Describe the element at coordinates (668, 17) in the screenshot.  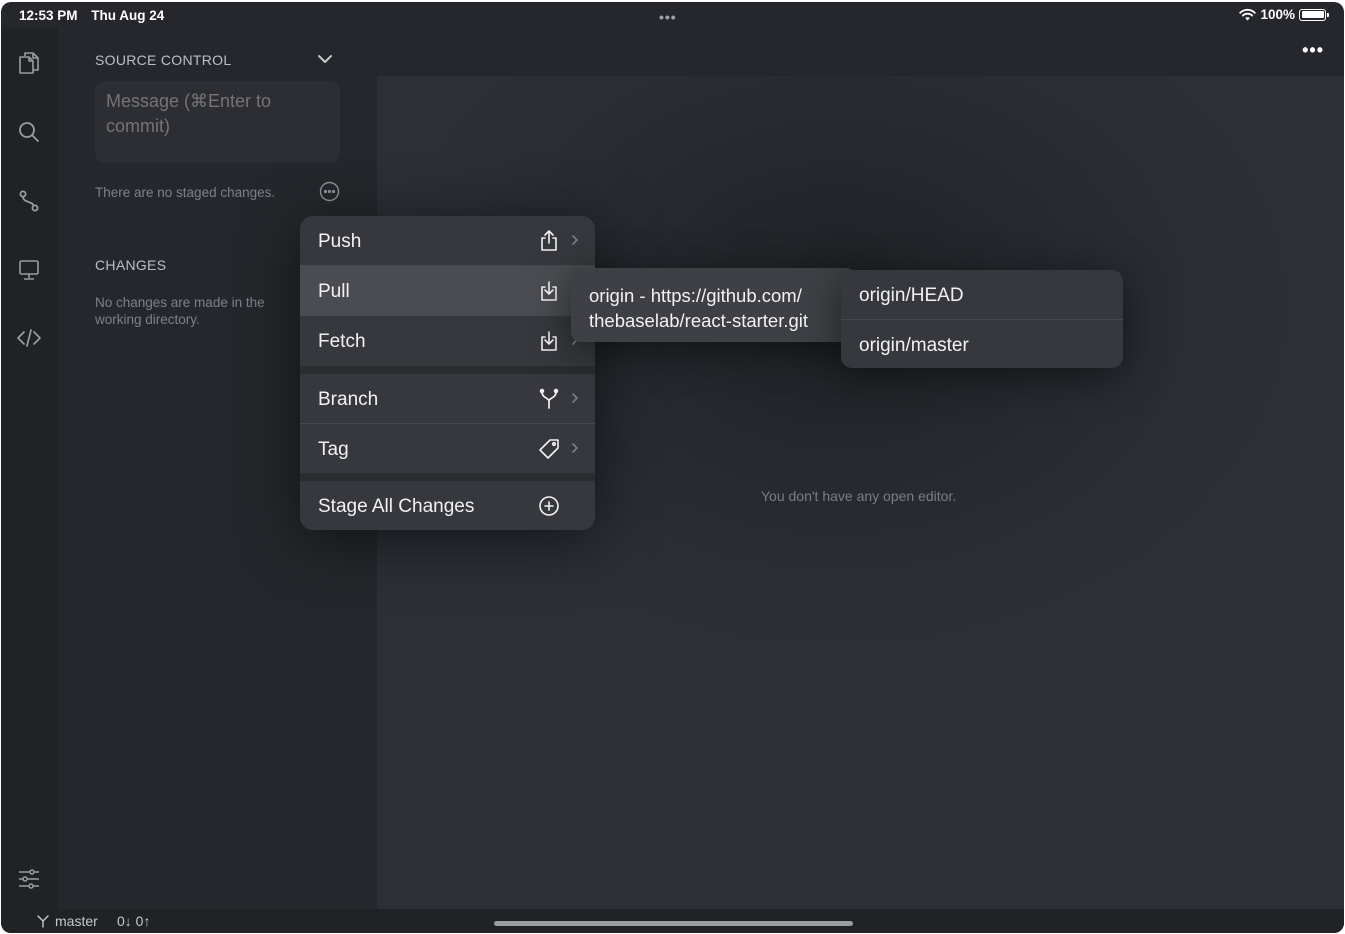
I see `multitasking-dots-icon: •••` at that location.